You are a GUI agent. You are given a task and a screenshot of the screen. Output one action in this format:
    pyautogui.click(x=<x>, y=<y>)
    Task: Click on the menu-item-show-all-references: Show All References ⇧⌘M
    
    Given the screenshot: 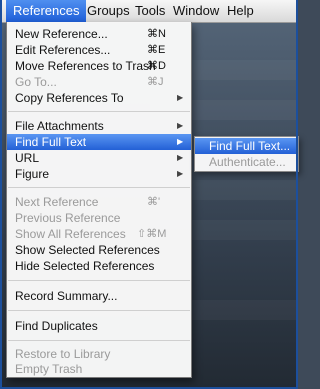 What is the action you would take?
    pyautogui.click(x=99, y=234)
    